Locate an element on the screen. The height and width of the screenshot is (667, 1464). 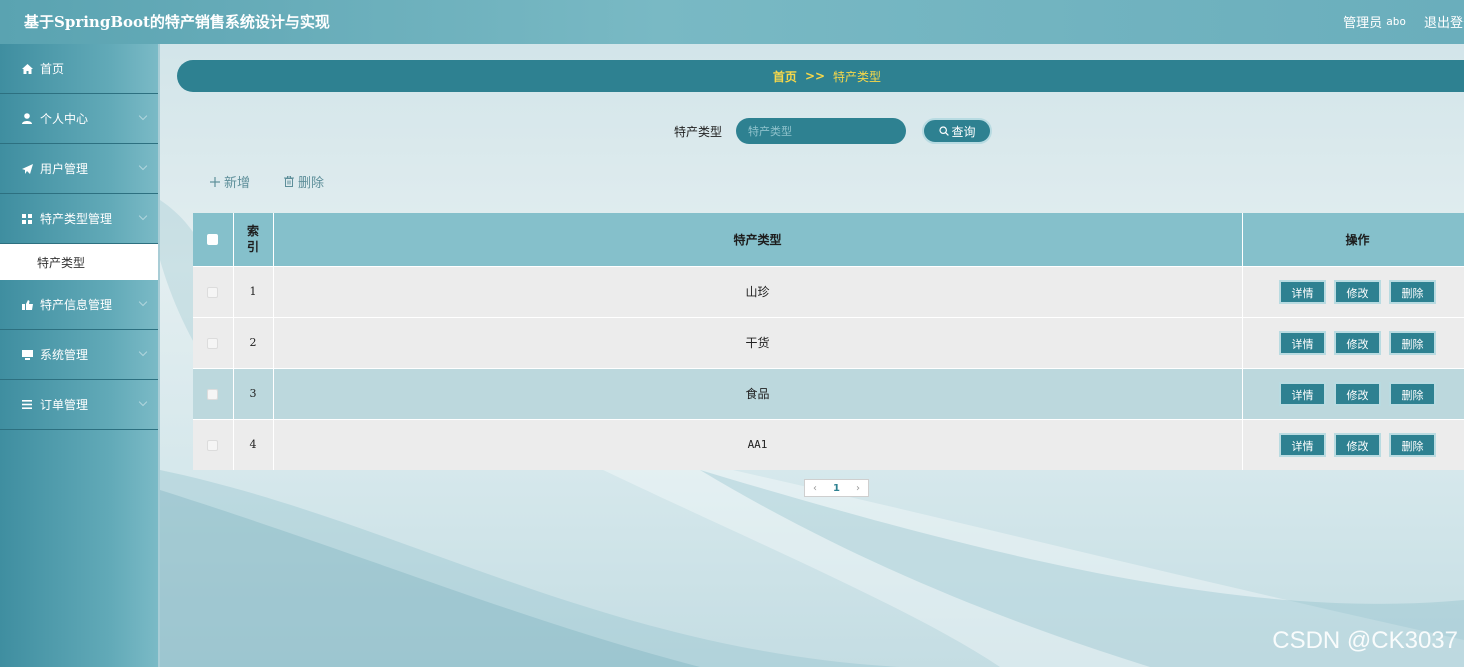
sidebar-item-label: 用户管理 is located at coordinates (64, 169).